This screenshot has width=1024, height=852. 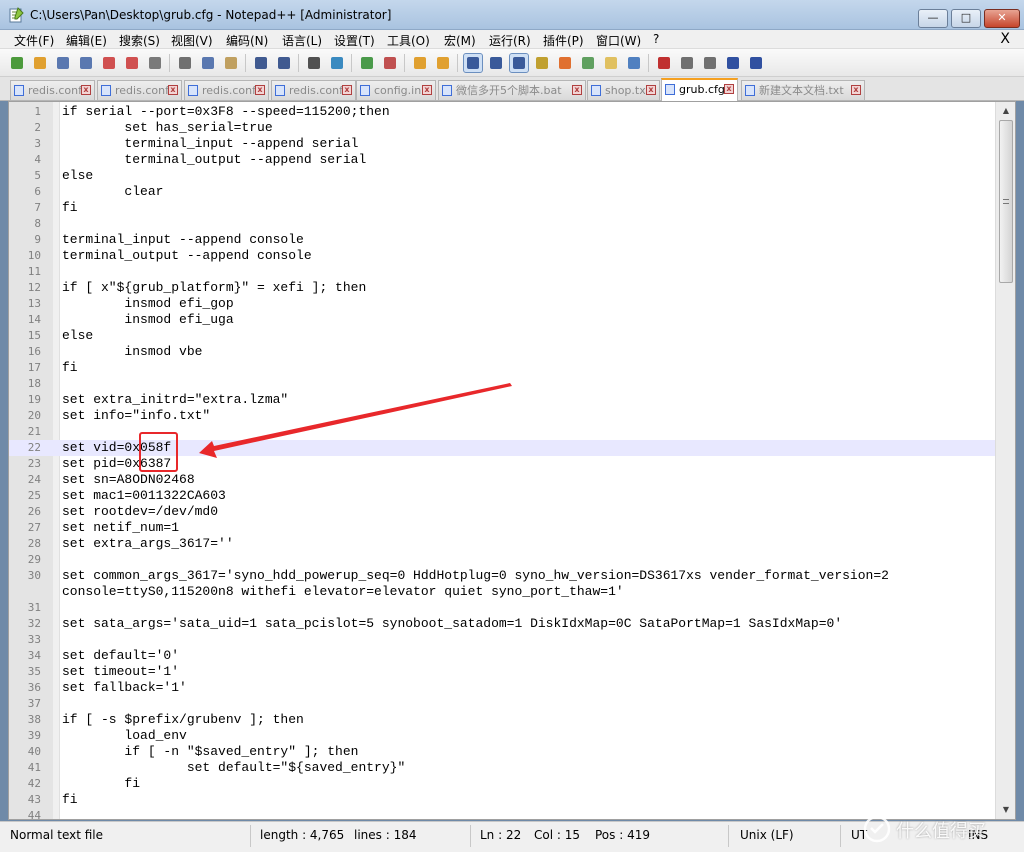 I want to click on print-icon, so click(x=155, y=63).